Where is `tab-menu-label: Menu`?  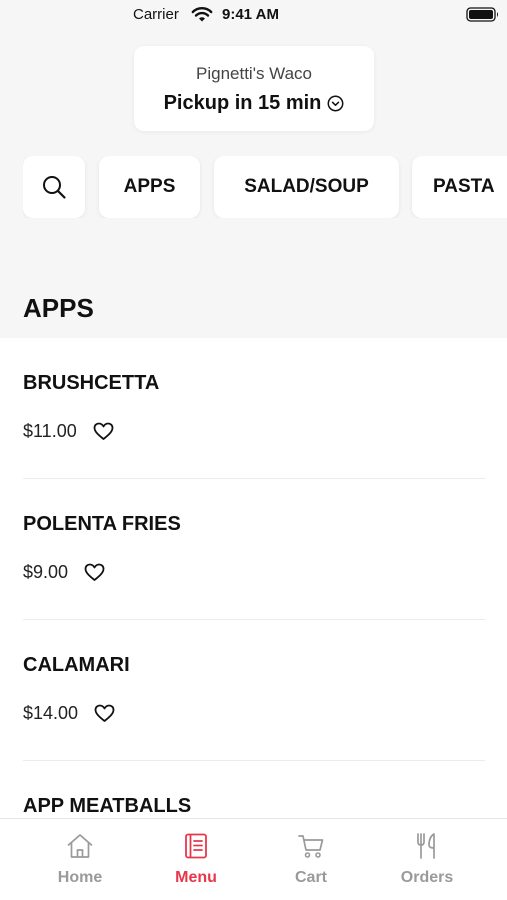 tab-menu-label: Menu is located at coordinates (196, 877).